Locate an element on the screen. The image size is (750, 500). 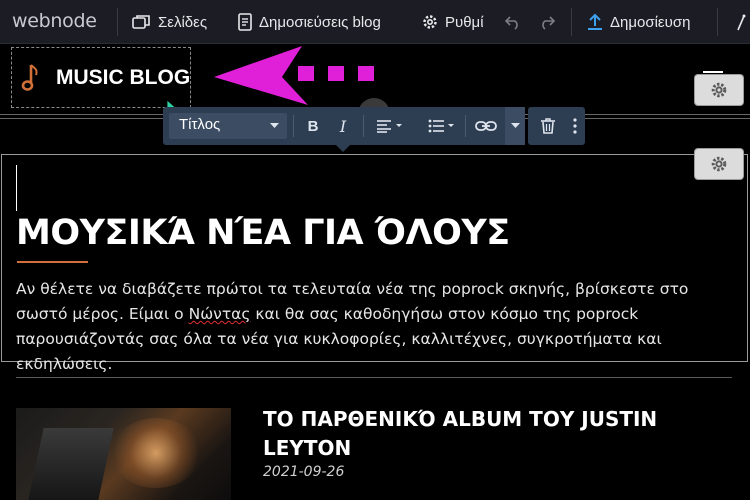
block-actions-toolbar is located at coordinates (556, 126).